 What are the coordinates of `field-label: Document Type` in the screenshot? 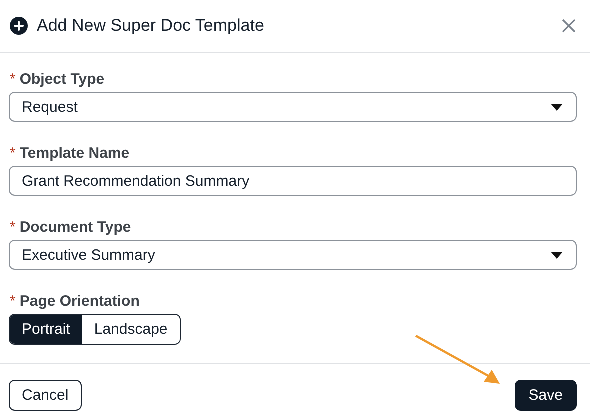 It's located at (76, 227).